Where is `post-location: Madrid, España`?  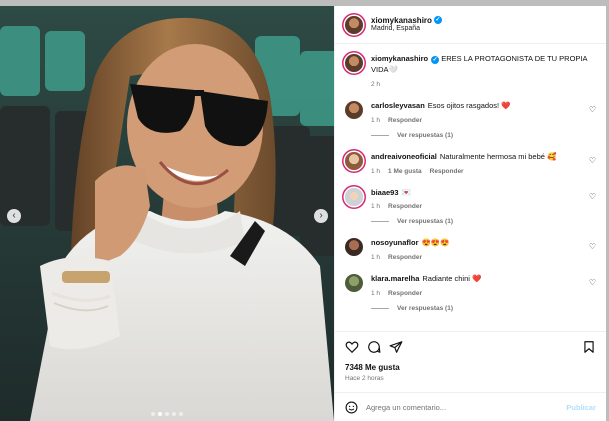
post-location: Madrid, España is located at coordinates (406, 29).